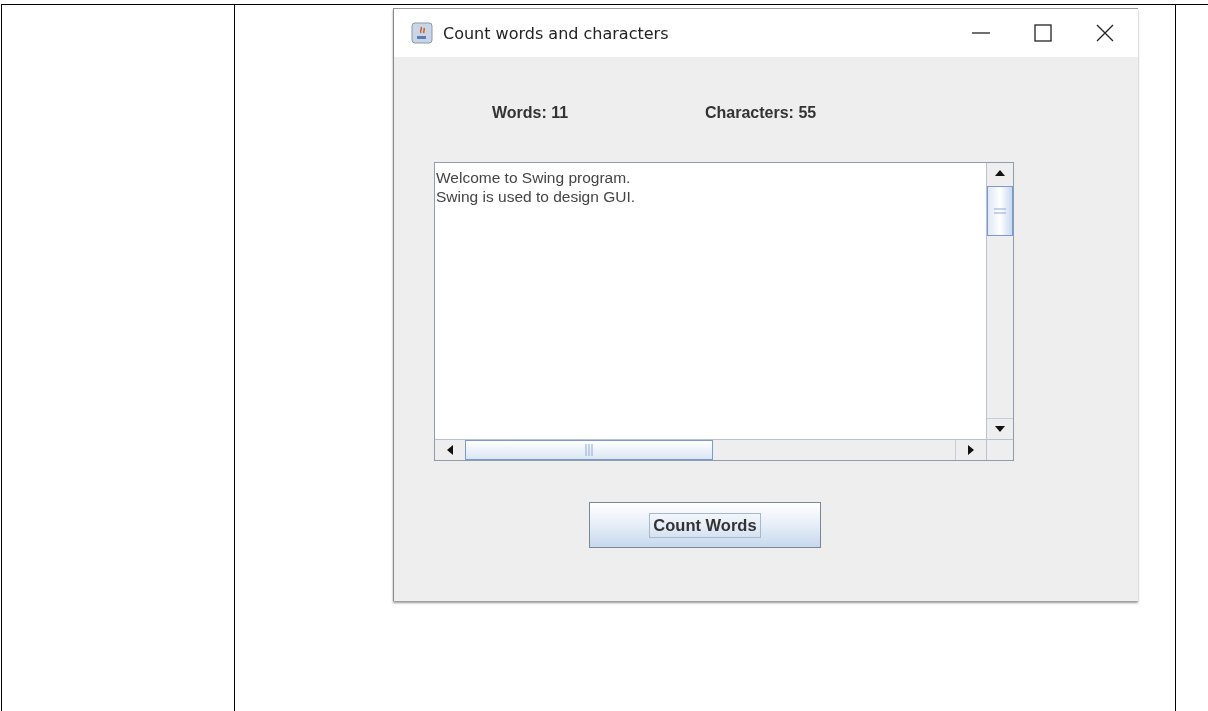 This screenshot has height=711, width=1208. Describe the element at coordinates (705, 525) in the screenshot. I see `count-words-button: Count Words` at that location.